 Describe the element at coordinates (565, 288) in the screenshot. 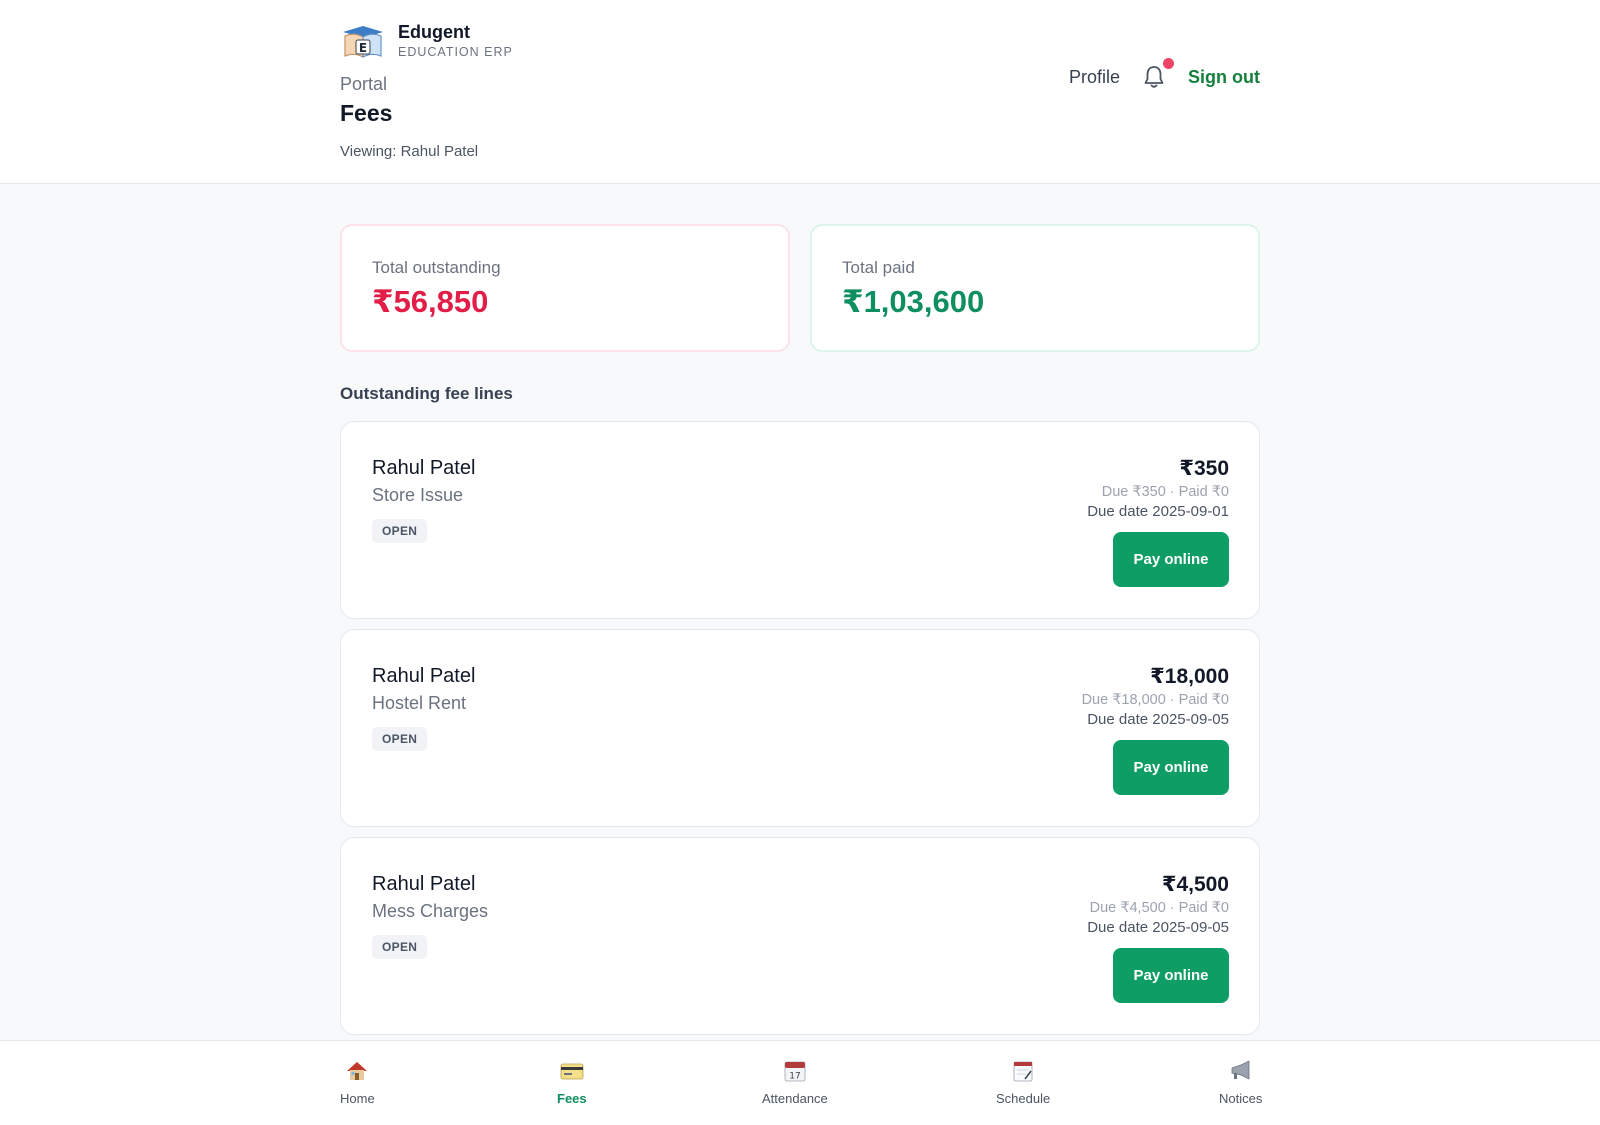

I see `total-outstanding-card: Total outstanding ₹56,850` at that location.